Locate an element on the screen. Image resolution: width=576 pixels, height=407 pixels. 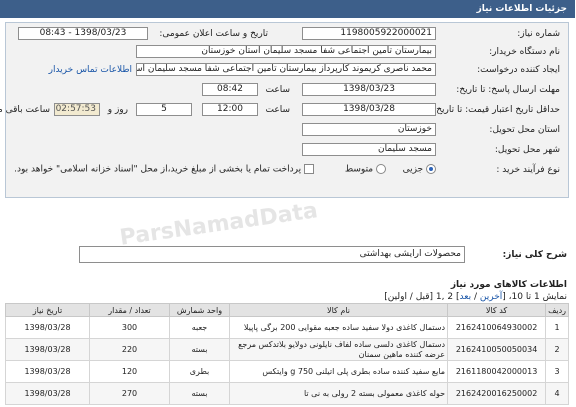
treasury-checkbox is located at coordinates (310, 169).